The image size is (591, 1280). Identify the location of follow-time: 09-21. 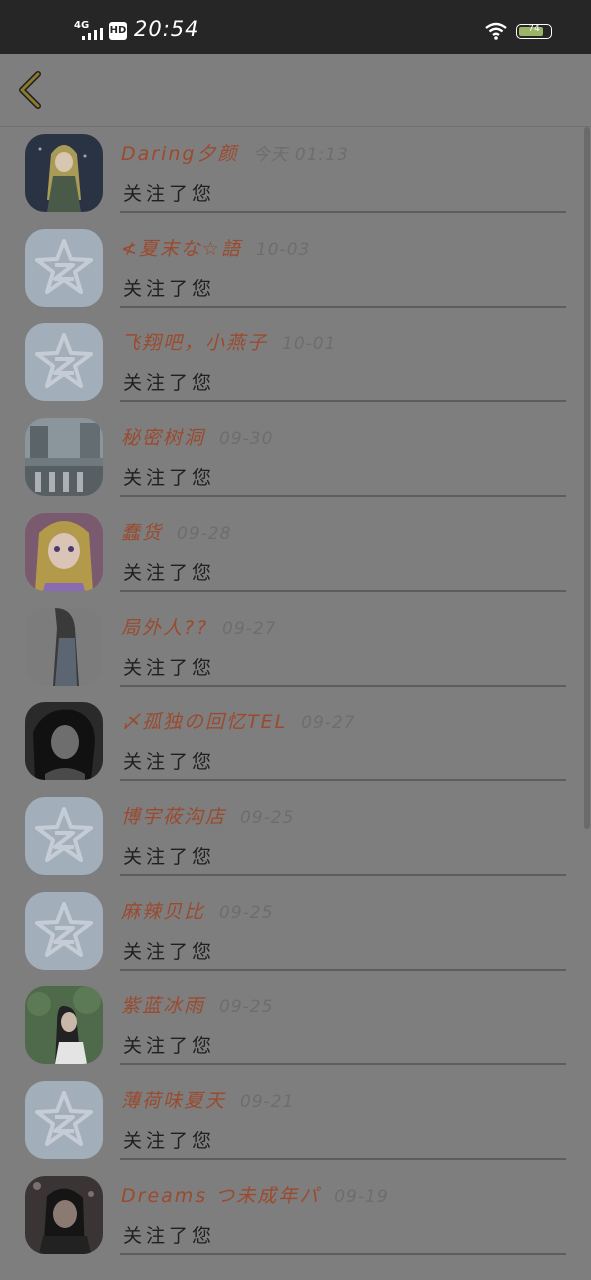
(267, 1102).